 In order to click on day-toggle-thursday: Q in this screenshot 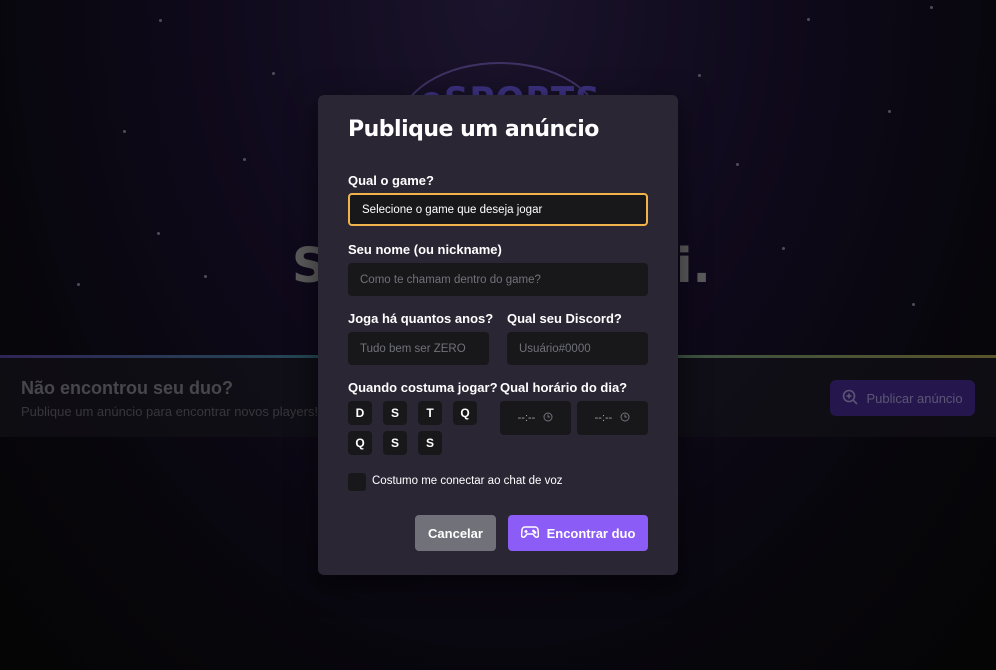, I will do `click(360, 443)`.